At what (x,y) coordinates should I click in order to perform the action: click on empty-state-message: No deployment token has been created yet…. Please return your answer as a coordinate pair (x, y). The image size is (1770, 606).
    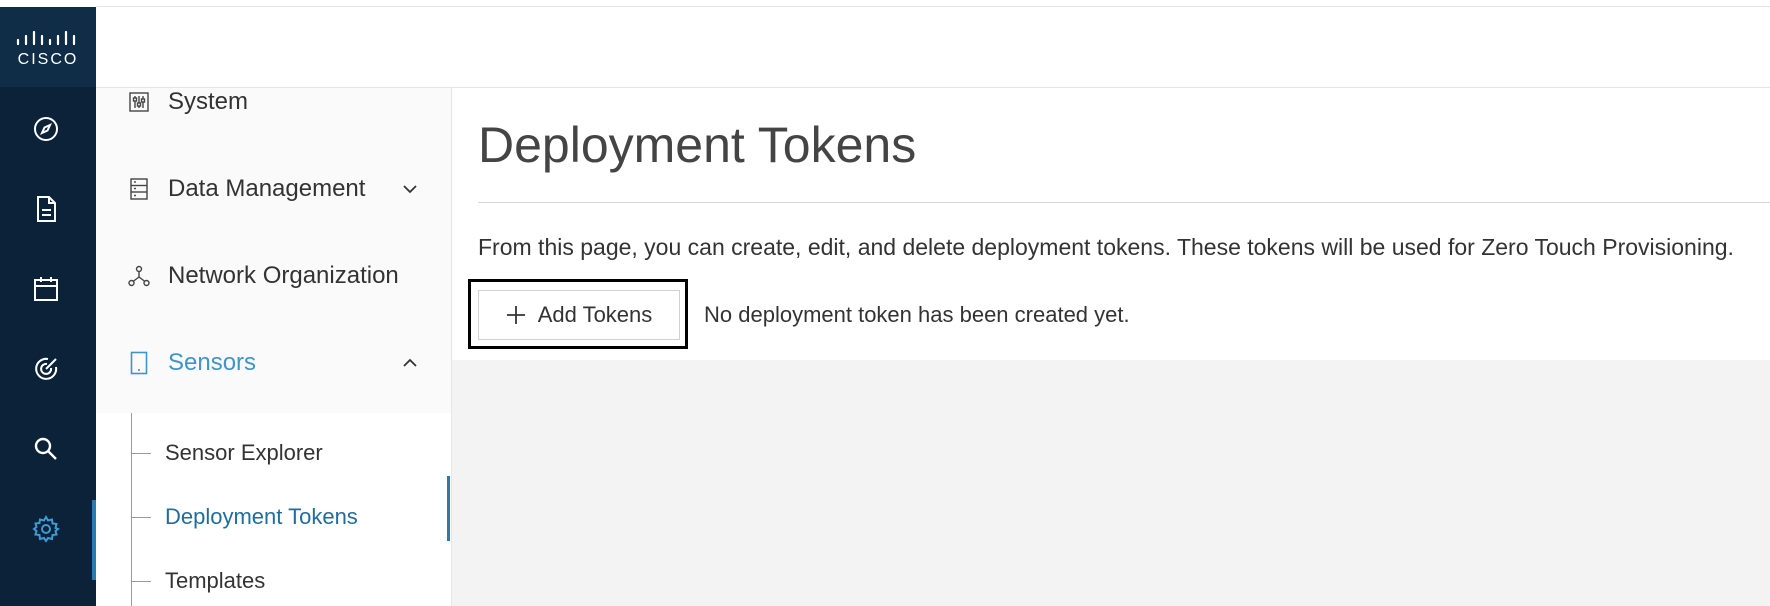
    Looking at the image, I should click on (917, 314).